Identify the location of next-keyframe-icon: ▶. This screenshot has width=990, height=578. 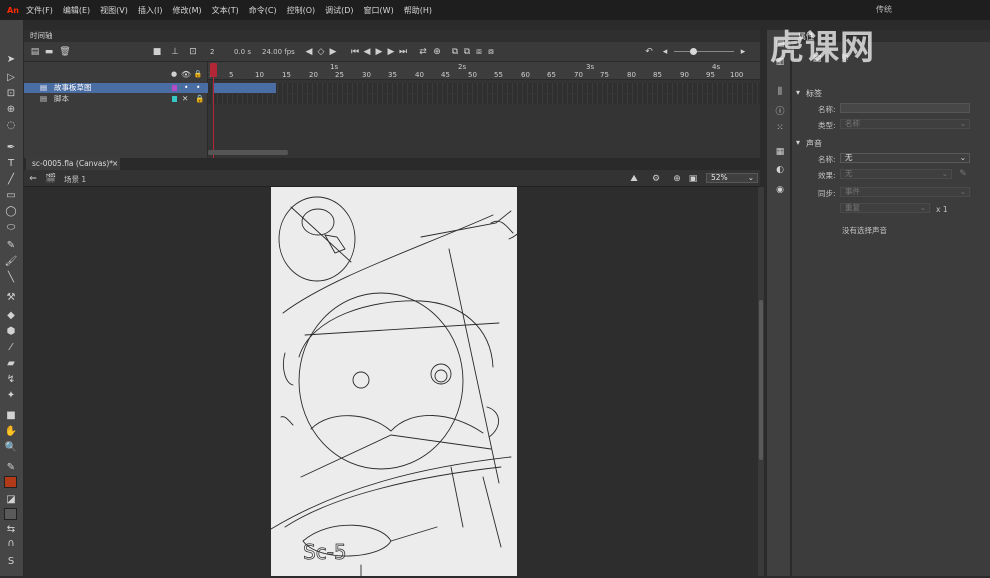
(333, 52).